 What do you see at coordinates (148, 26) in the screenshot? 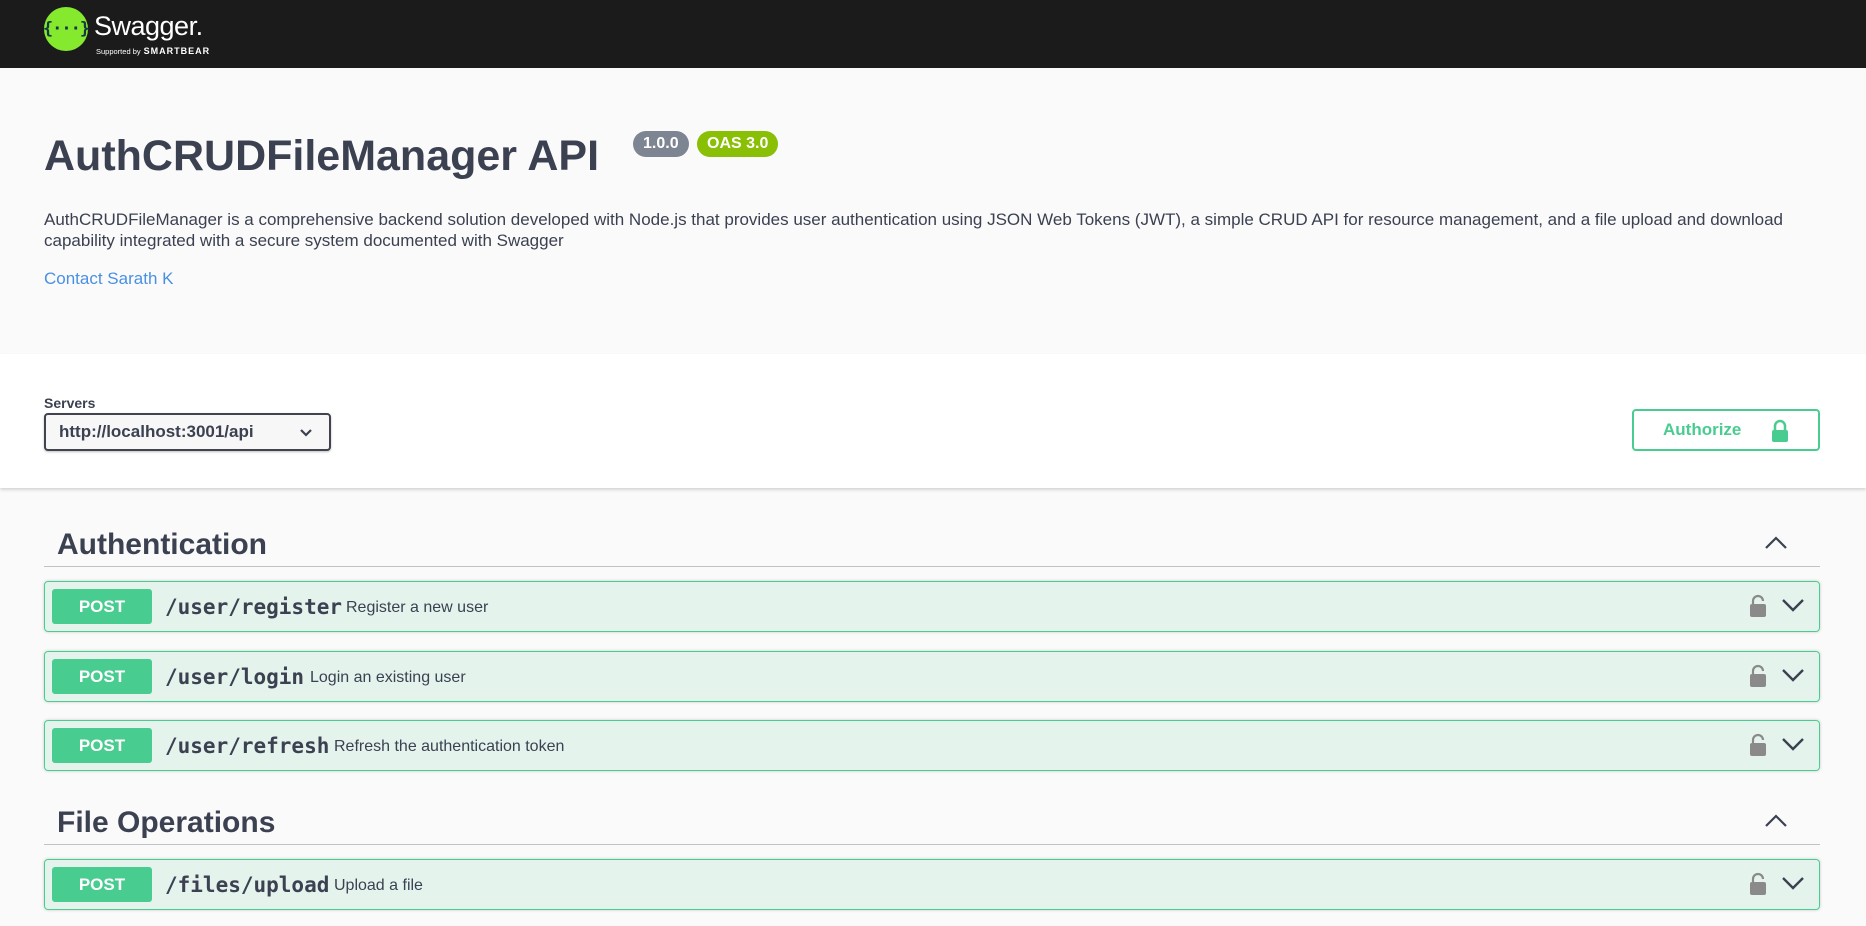
I see `logo-name: Swagger.` at bounding box center [148, 26].